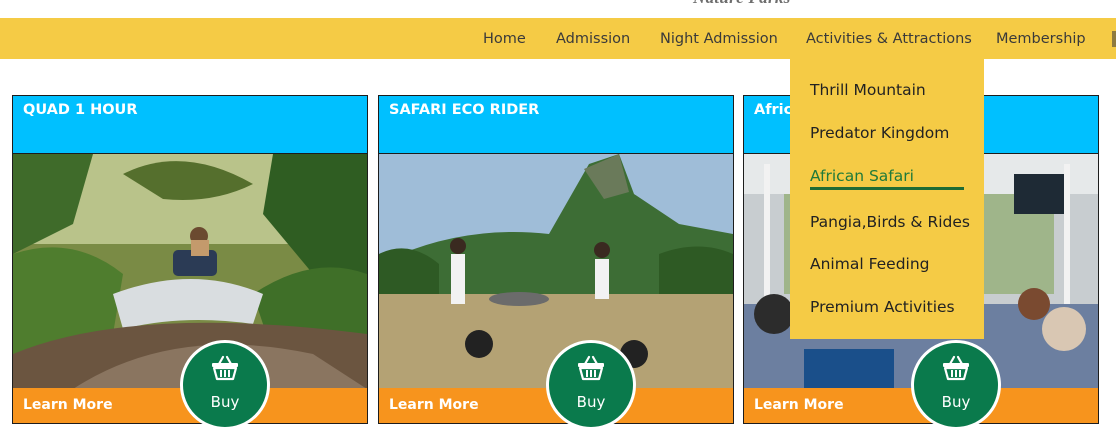 The height and width of the screenshot is (446, 1116). Describe the element at coordinates (190, 125) in the screenshot. I see `card-header: QUAD 1 HOUR` at that location.